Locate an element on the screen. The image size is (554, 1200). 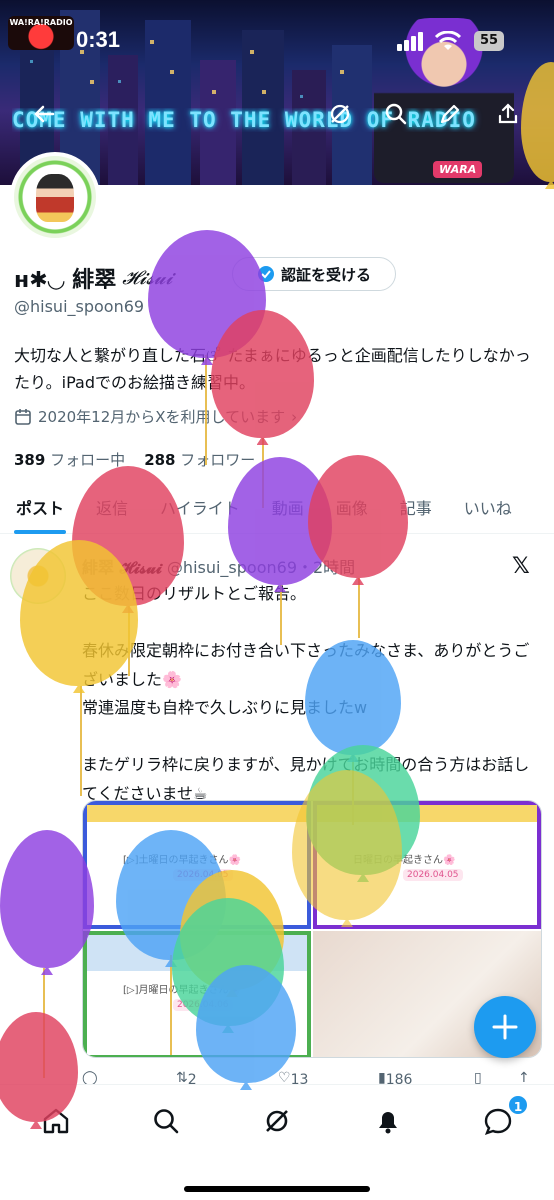
edit-icon is located at coordinates (450, 114).